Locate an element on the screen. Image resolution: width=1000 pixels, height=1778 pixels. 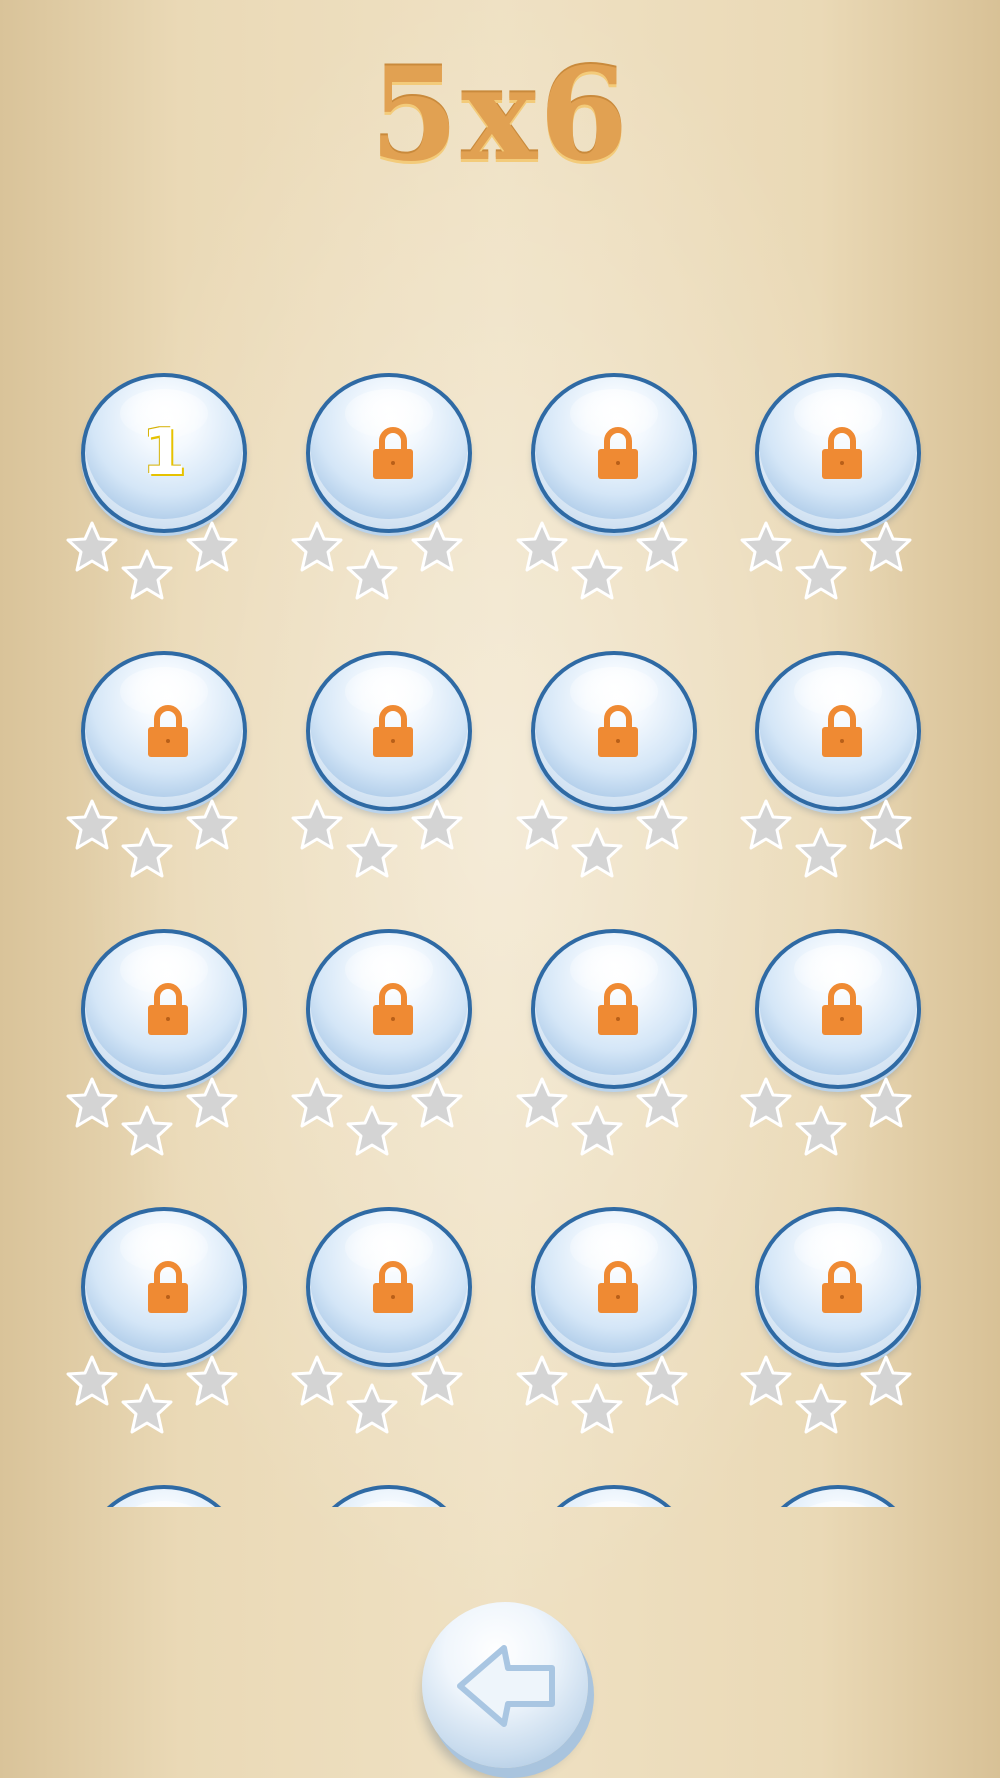
level-number: 1 is located at coordinates (164, 453).